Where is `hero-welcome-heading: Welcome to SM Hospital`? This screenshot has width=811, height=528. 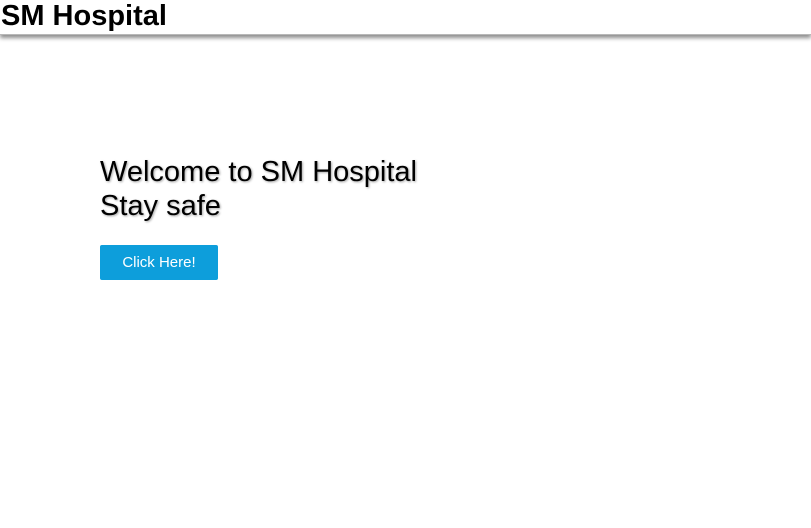
hero-welcome-heading: Welcome to SM Hospital is located at coordinates (258, 172).